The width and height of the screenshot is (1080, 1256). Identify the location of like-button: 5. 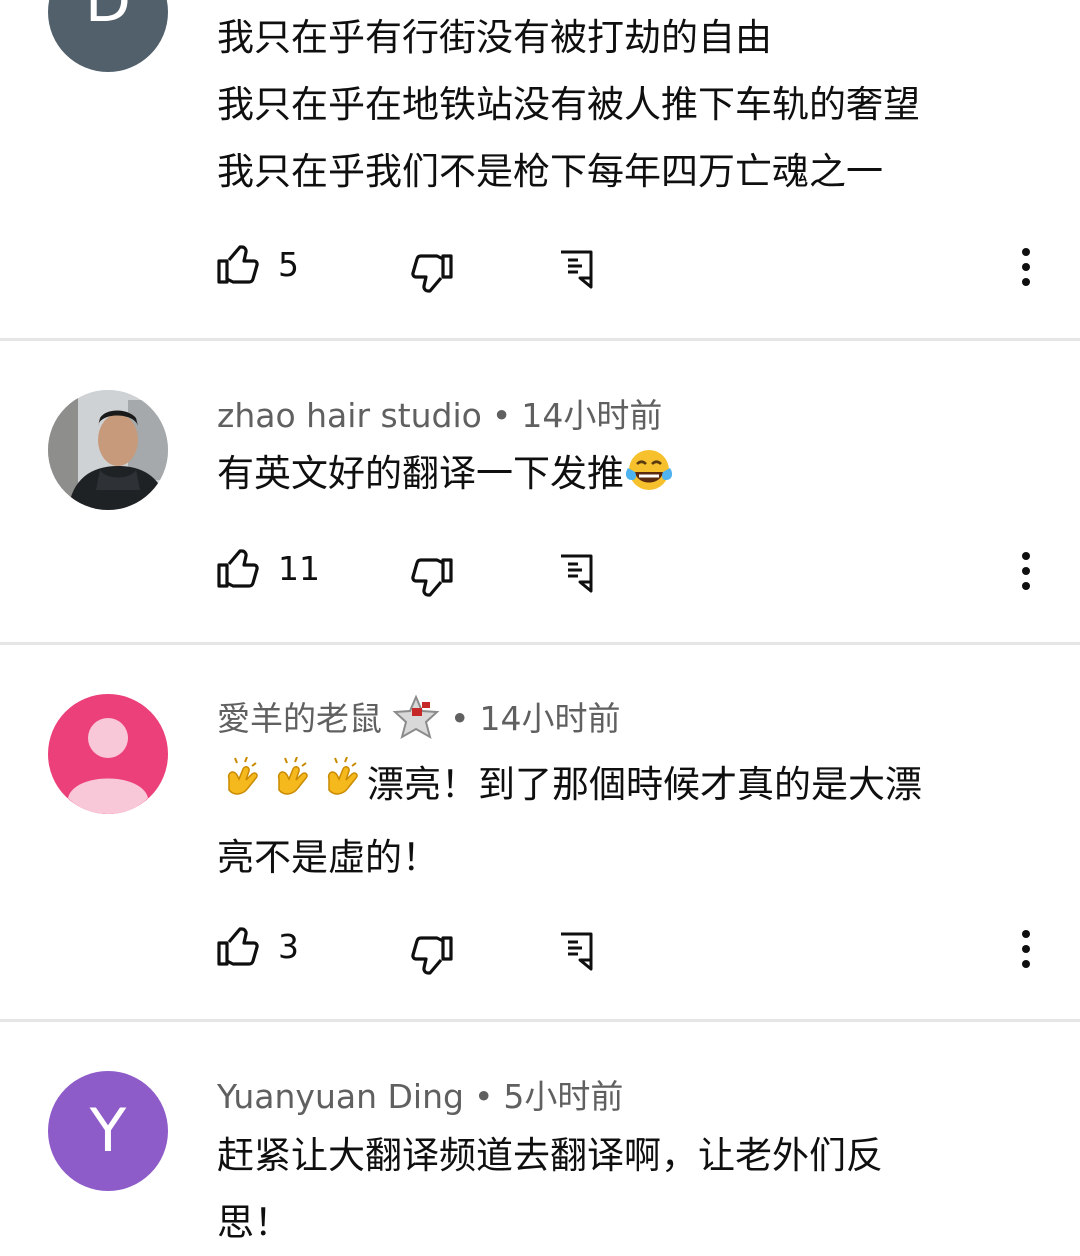
(257, 264).